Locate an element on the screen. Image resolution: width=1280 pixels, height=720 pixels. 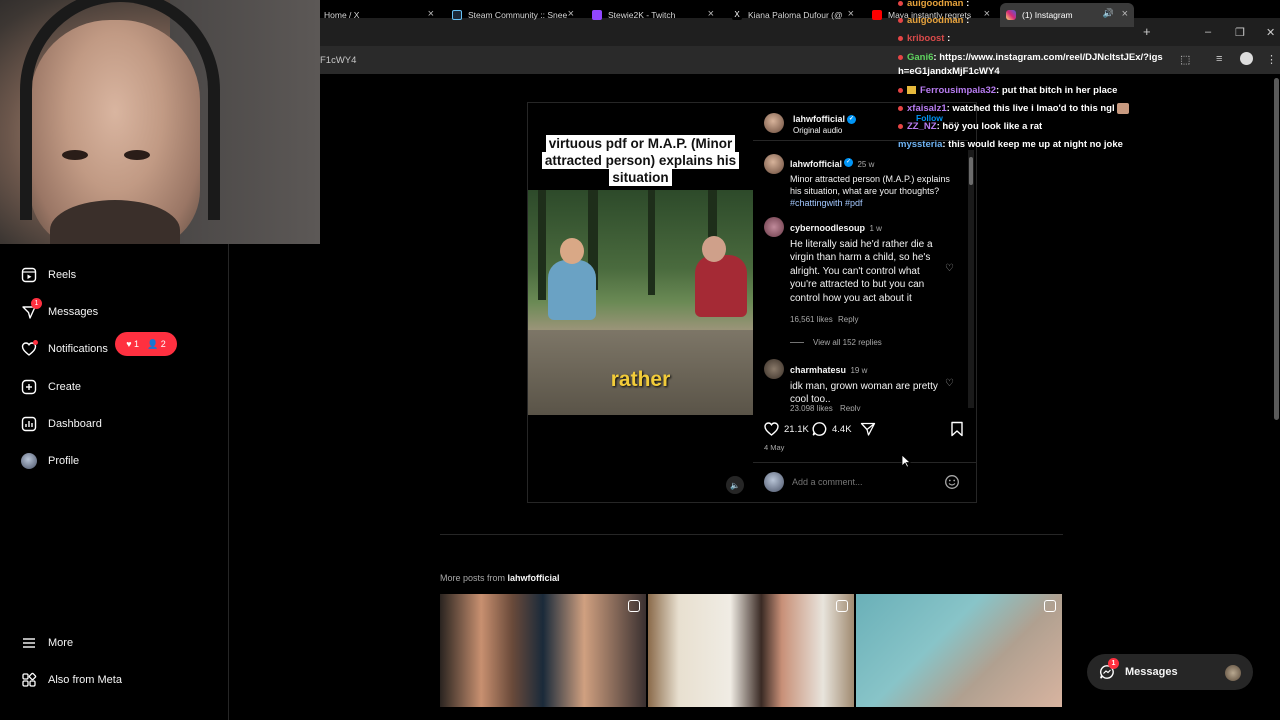
sidebar-item-label: More is located at coordinates (61, 643).